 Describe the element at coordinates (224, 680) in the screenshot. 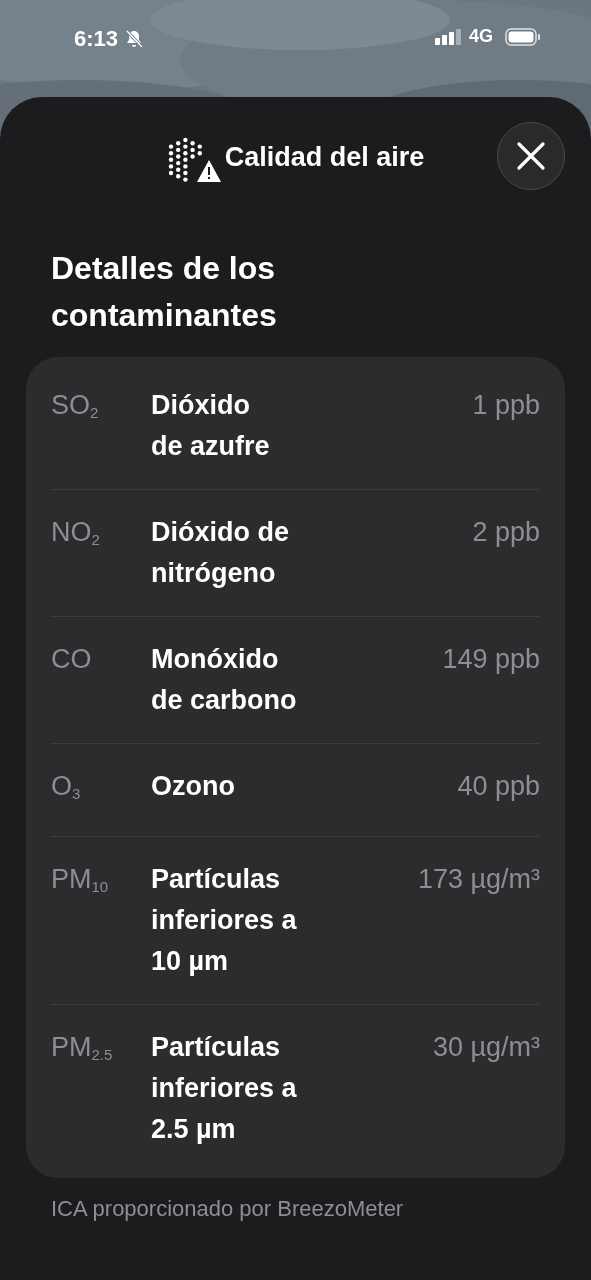

I see `pollutant-name: Monóxido de carbono` at that location.